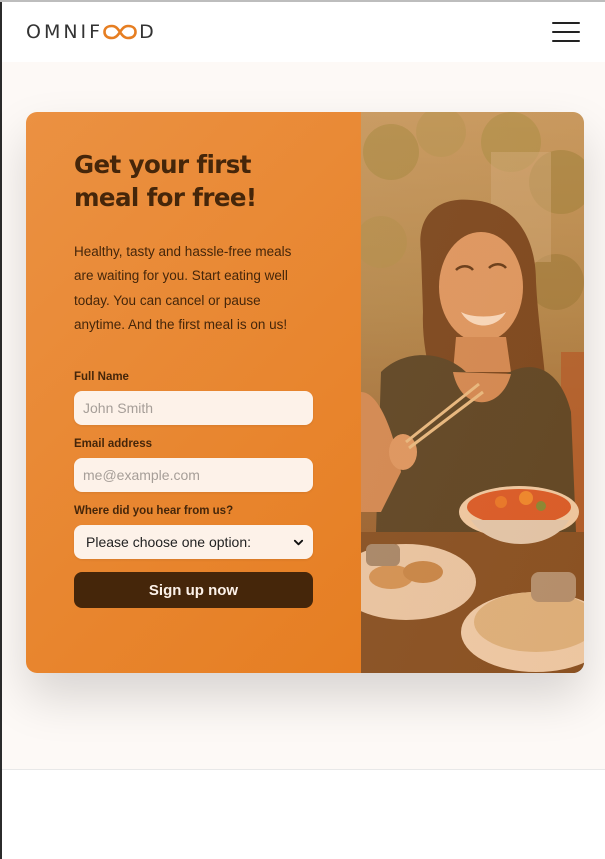  I want to click on infinity-icon, so click(120, 32).